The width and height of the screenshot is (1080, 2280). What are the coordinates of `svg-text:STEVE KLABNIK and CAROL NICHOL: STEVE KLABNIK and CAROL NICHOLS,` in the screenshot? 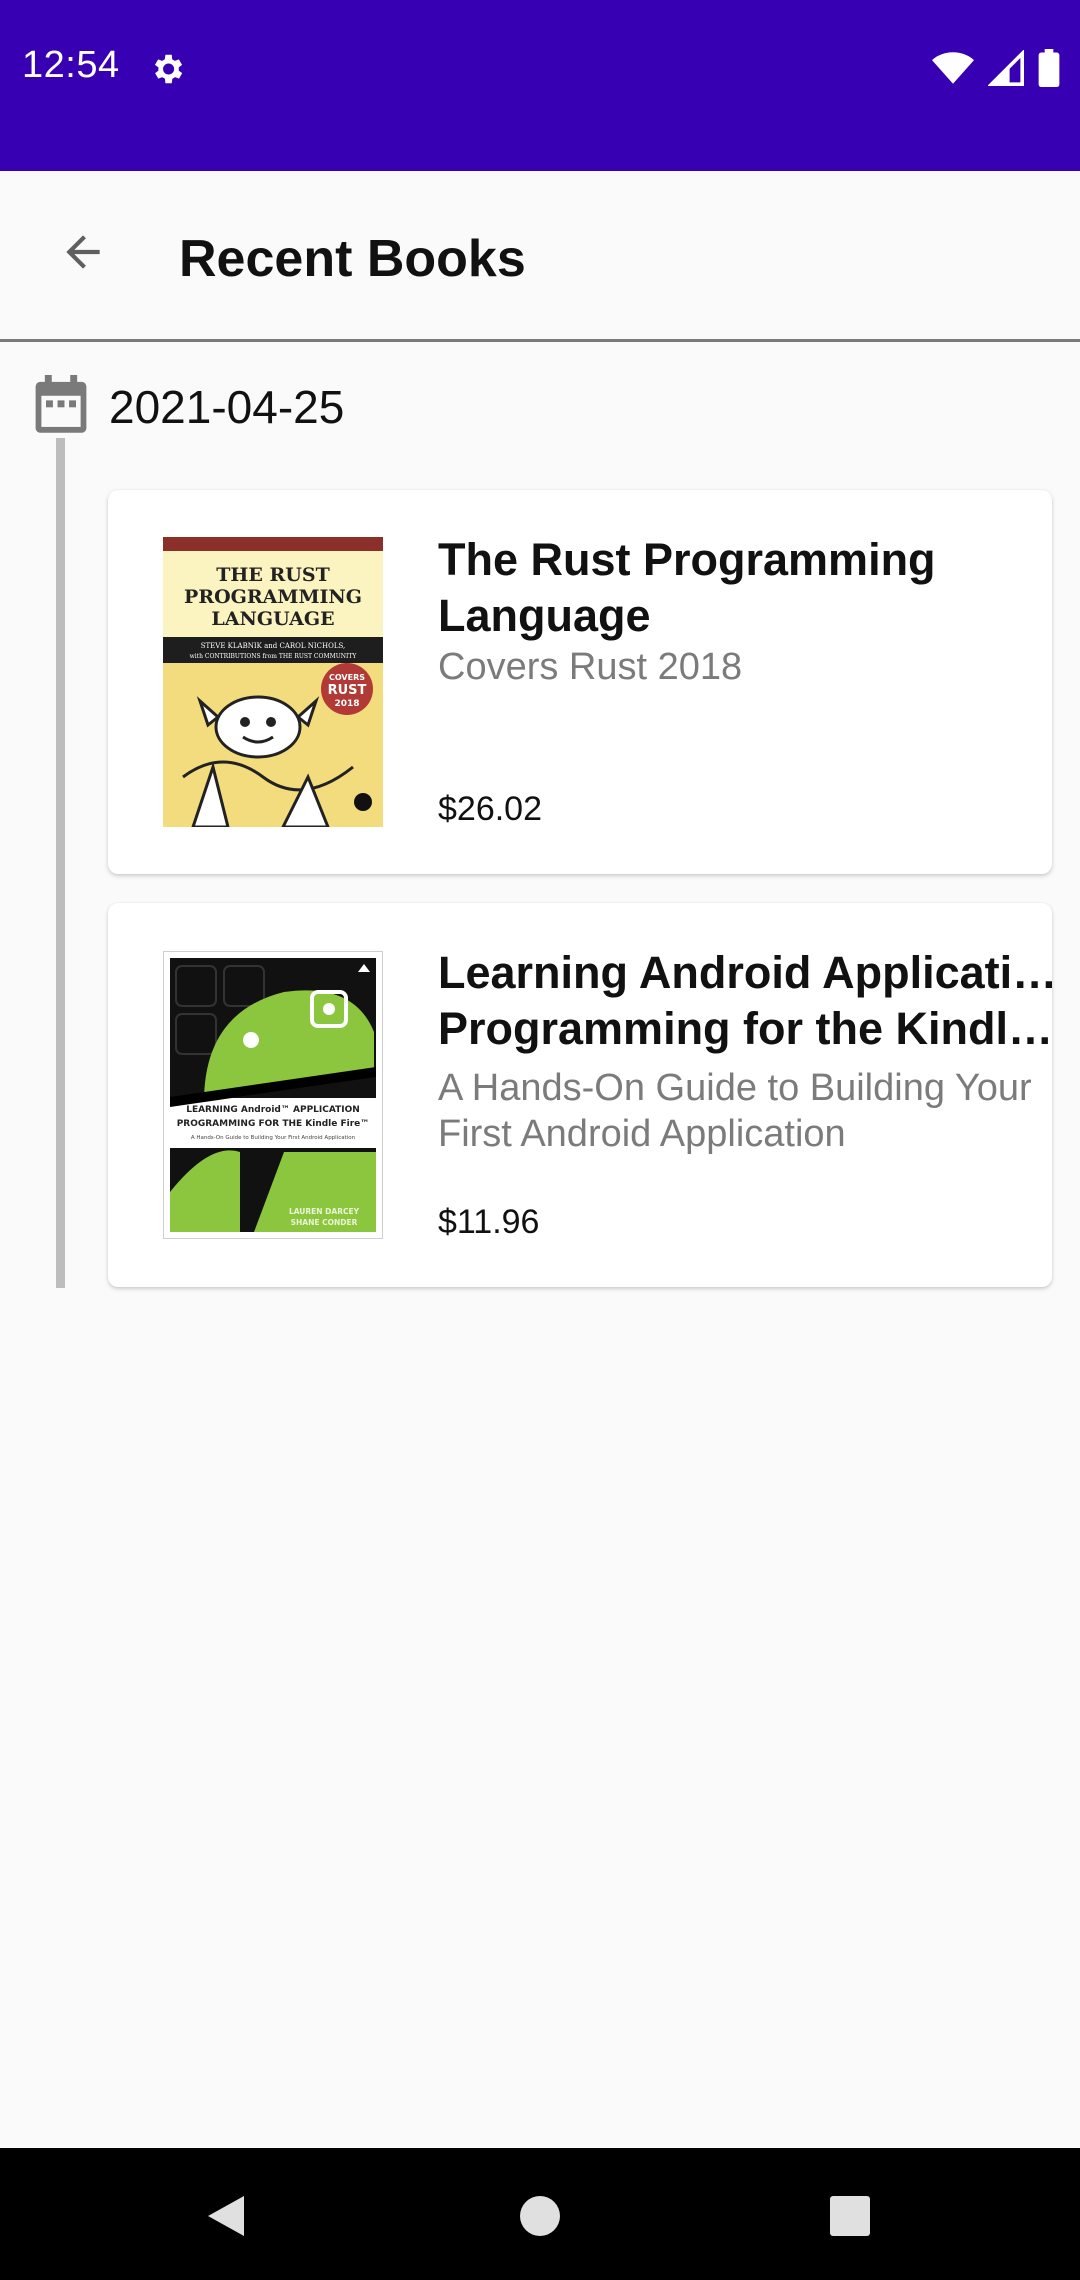 It's located at (273, 646).